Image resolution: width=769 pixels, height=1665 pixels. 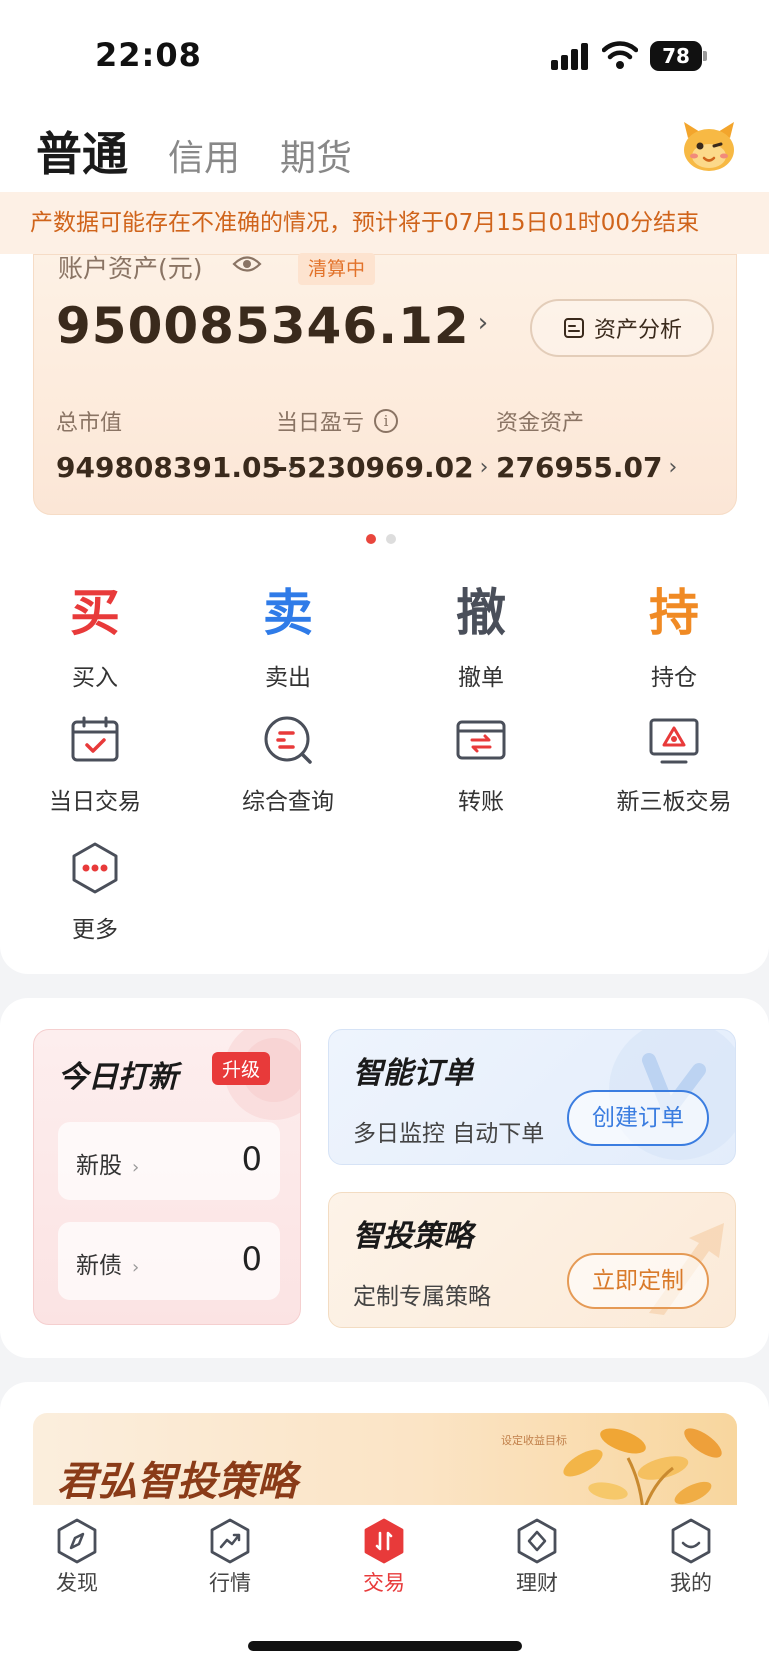 I want to click on market-value: 949808391.05, so click(x=168, y=467).